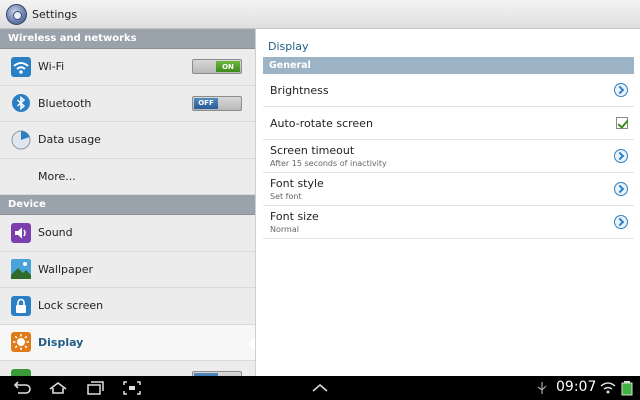  I want to click on battery-icon, so click(21, 372).